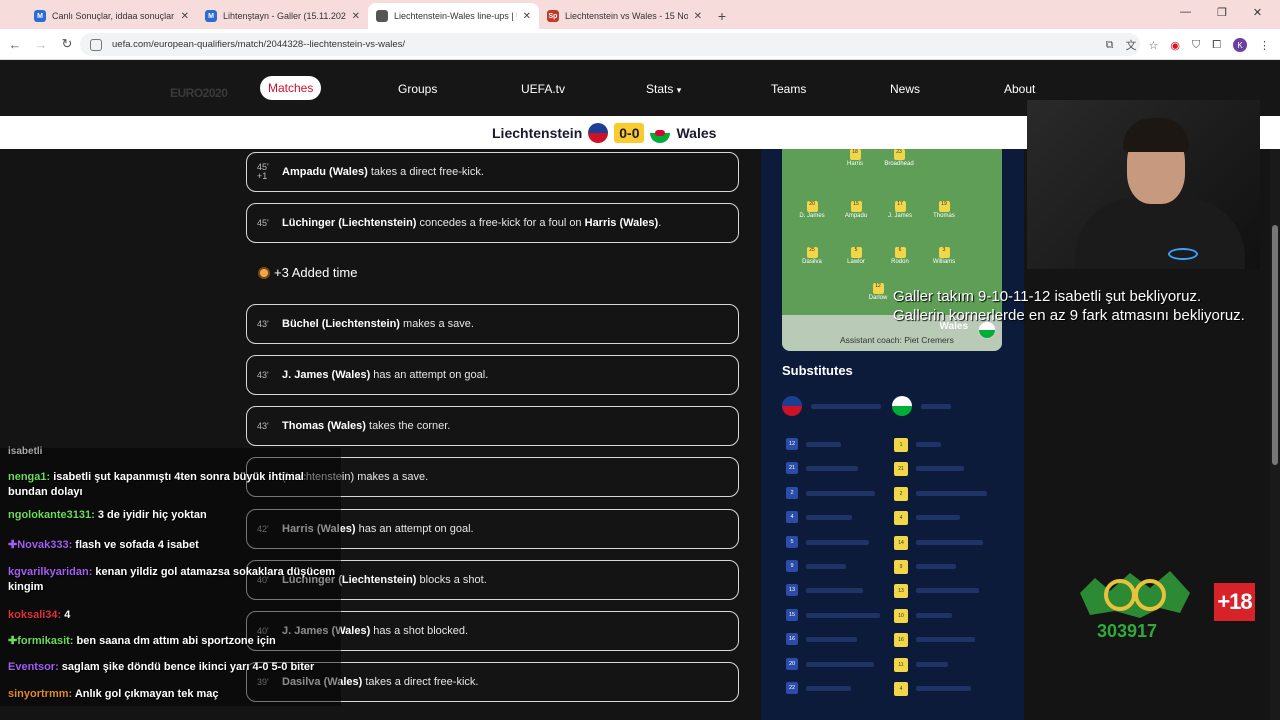 The height and width of the screenshot is (720, 1280). Describe the element at coordinates (308, 272) in the screenshot. I see `added-time-marker: +3 Added time` at that location.